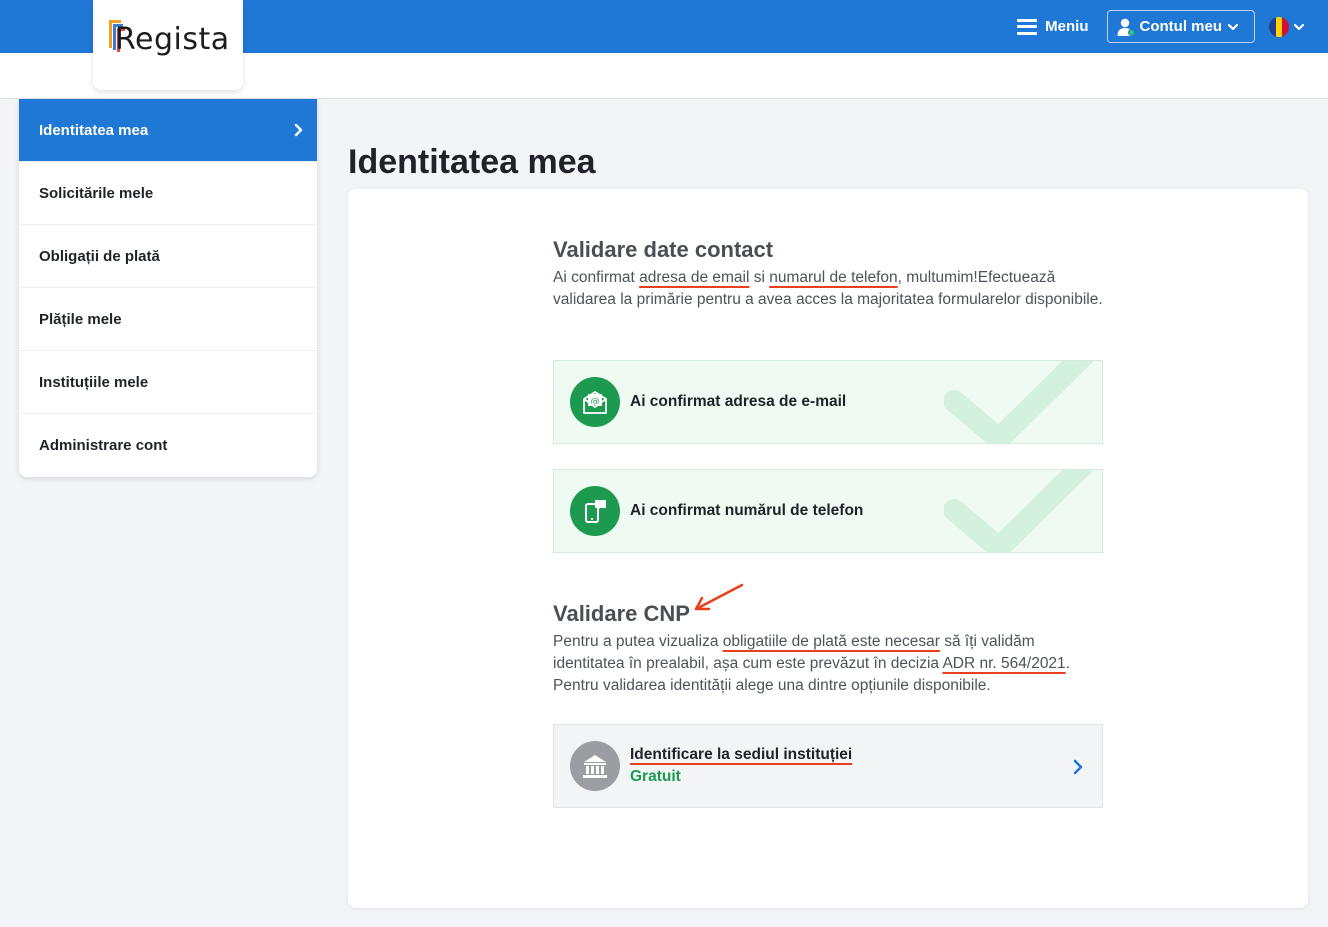 The height and width of the screenshot is (927, 1328). Describe the element at coordinates (472, 162) in the screenshot. I see `page-title: Identitatea mea` at that location.